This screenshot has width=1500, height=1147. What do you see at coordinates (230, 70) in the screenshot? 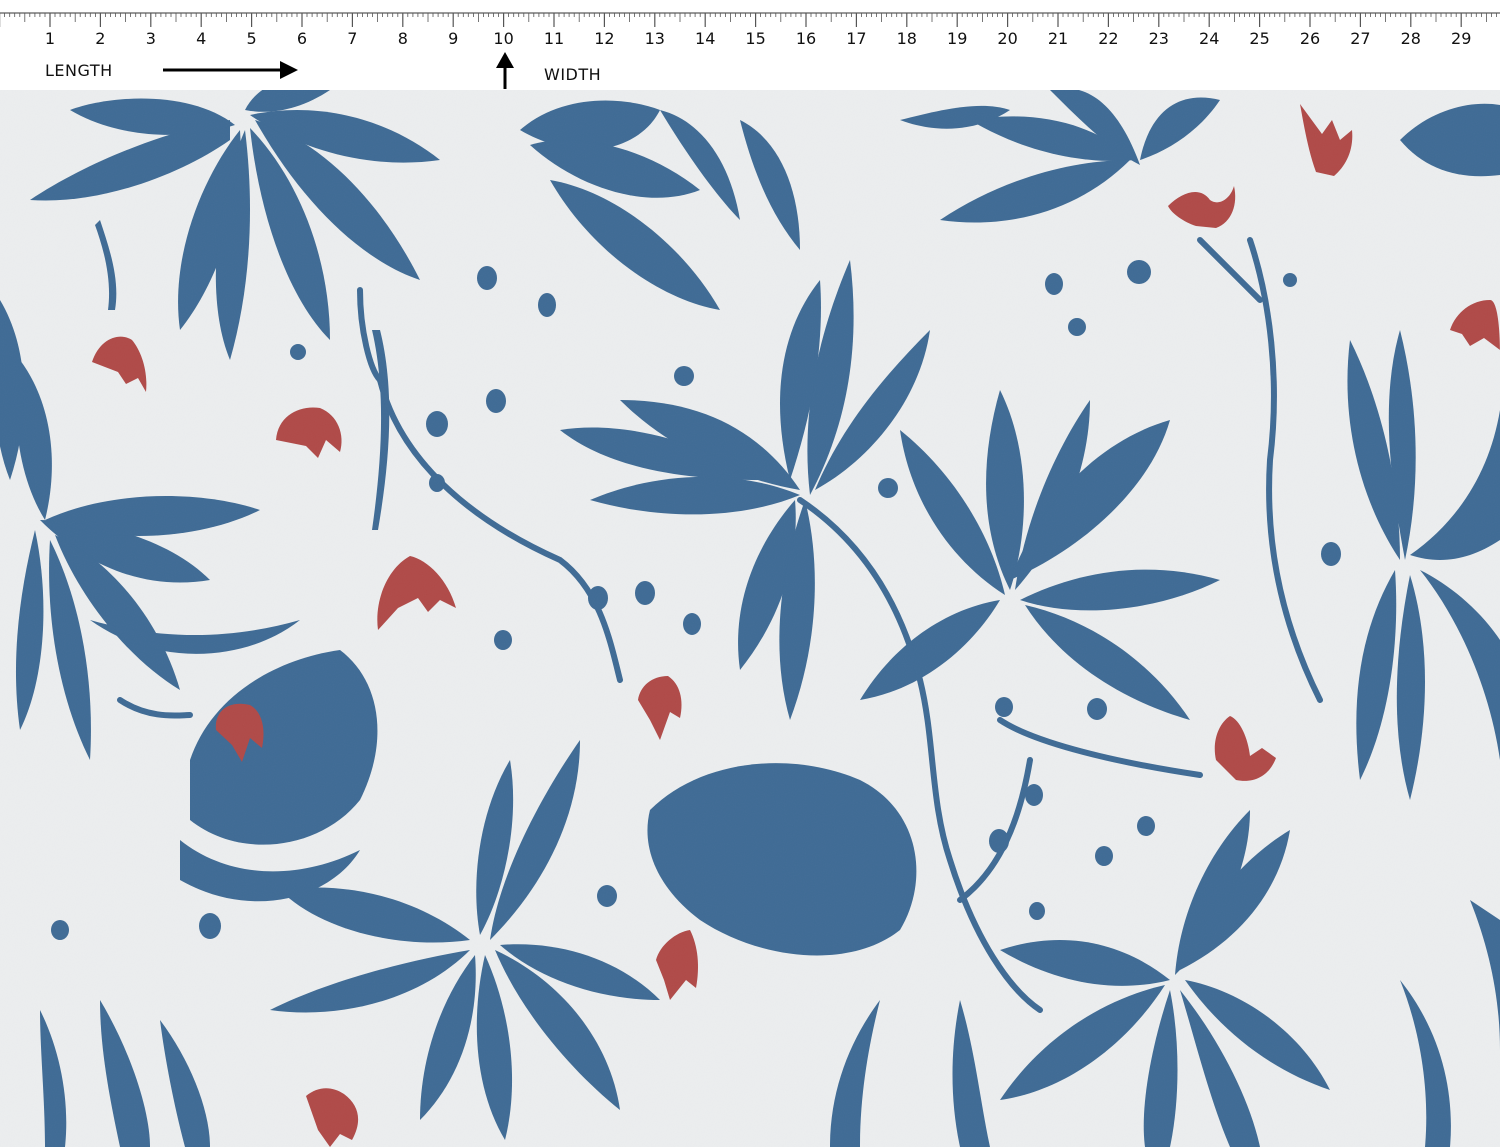
I see `length-arrow-icon` at bounding box center [230, 70].